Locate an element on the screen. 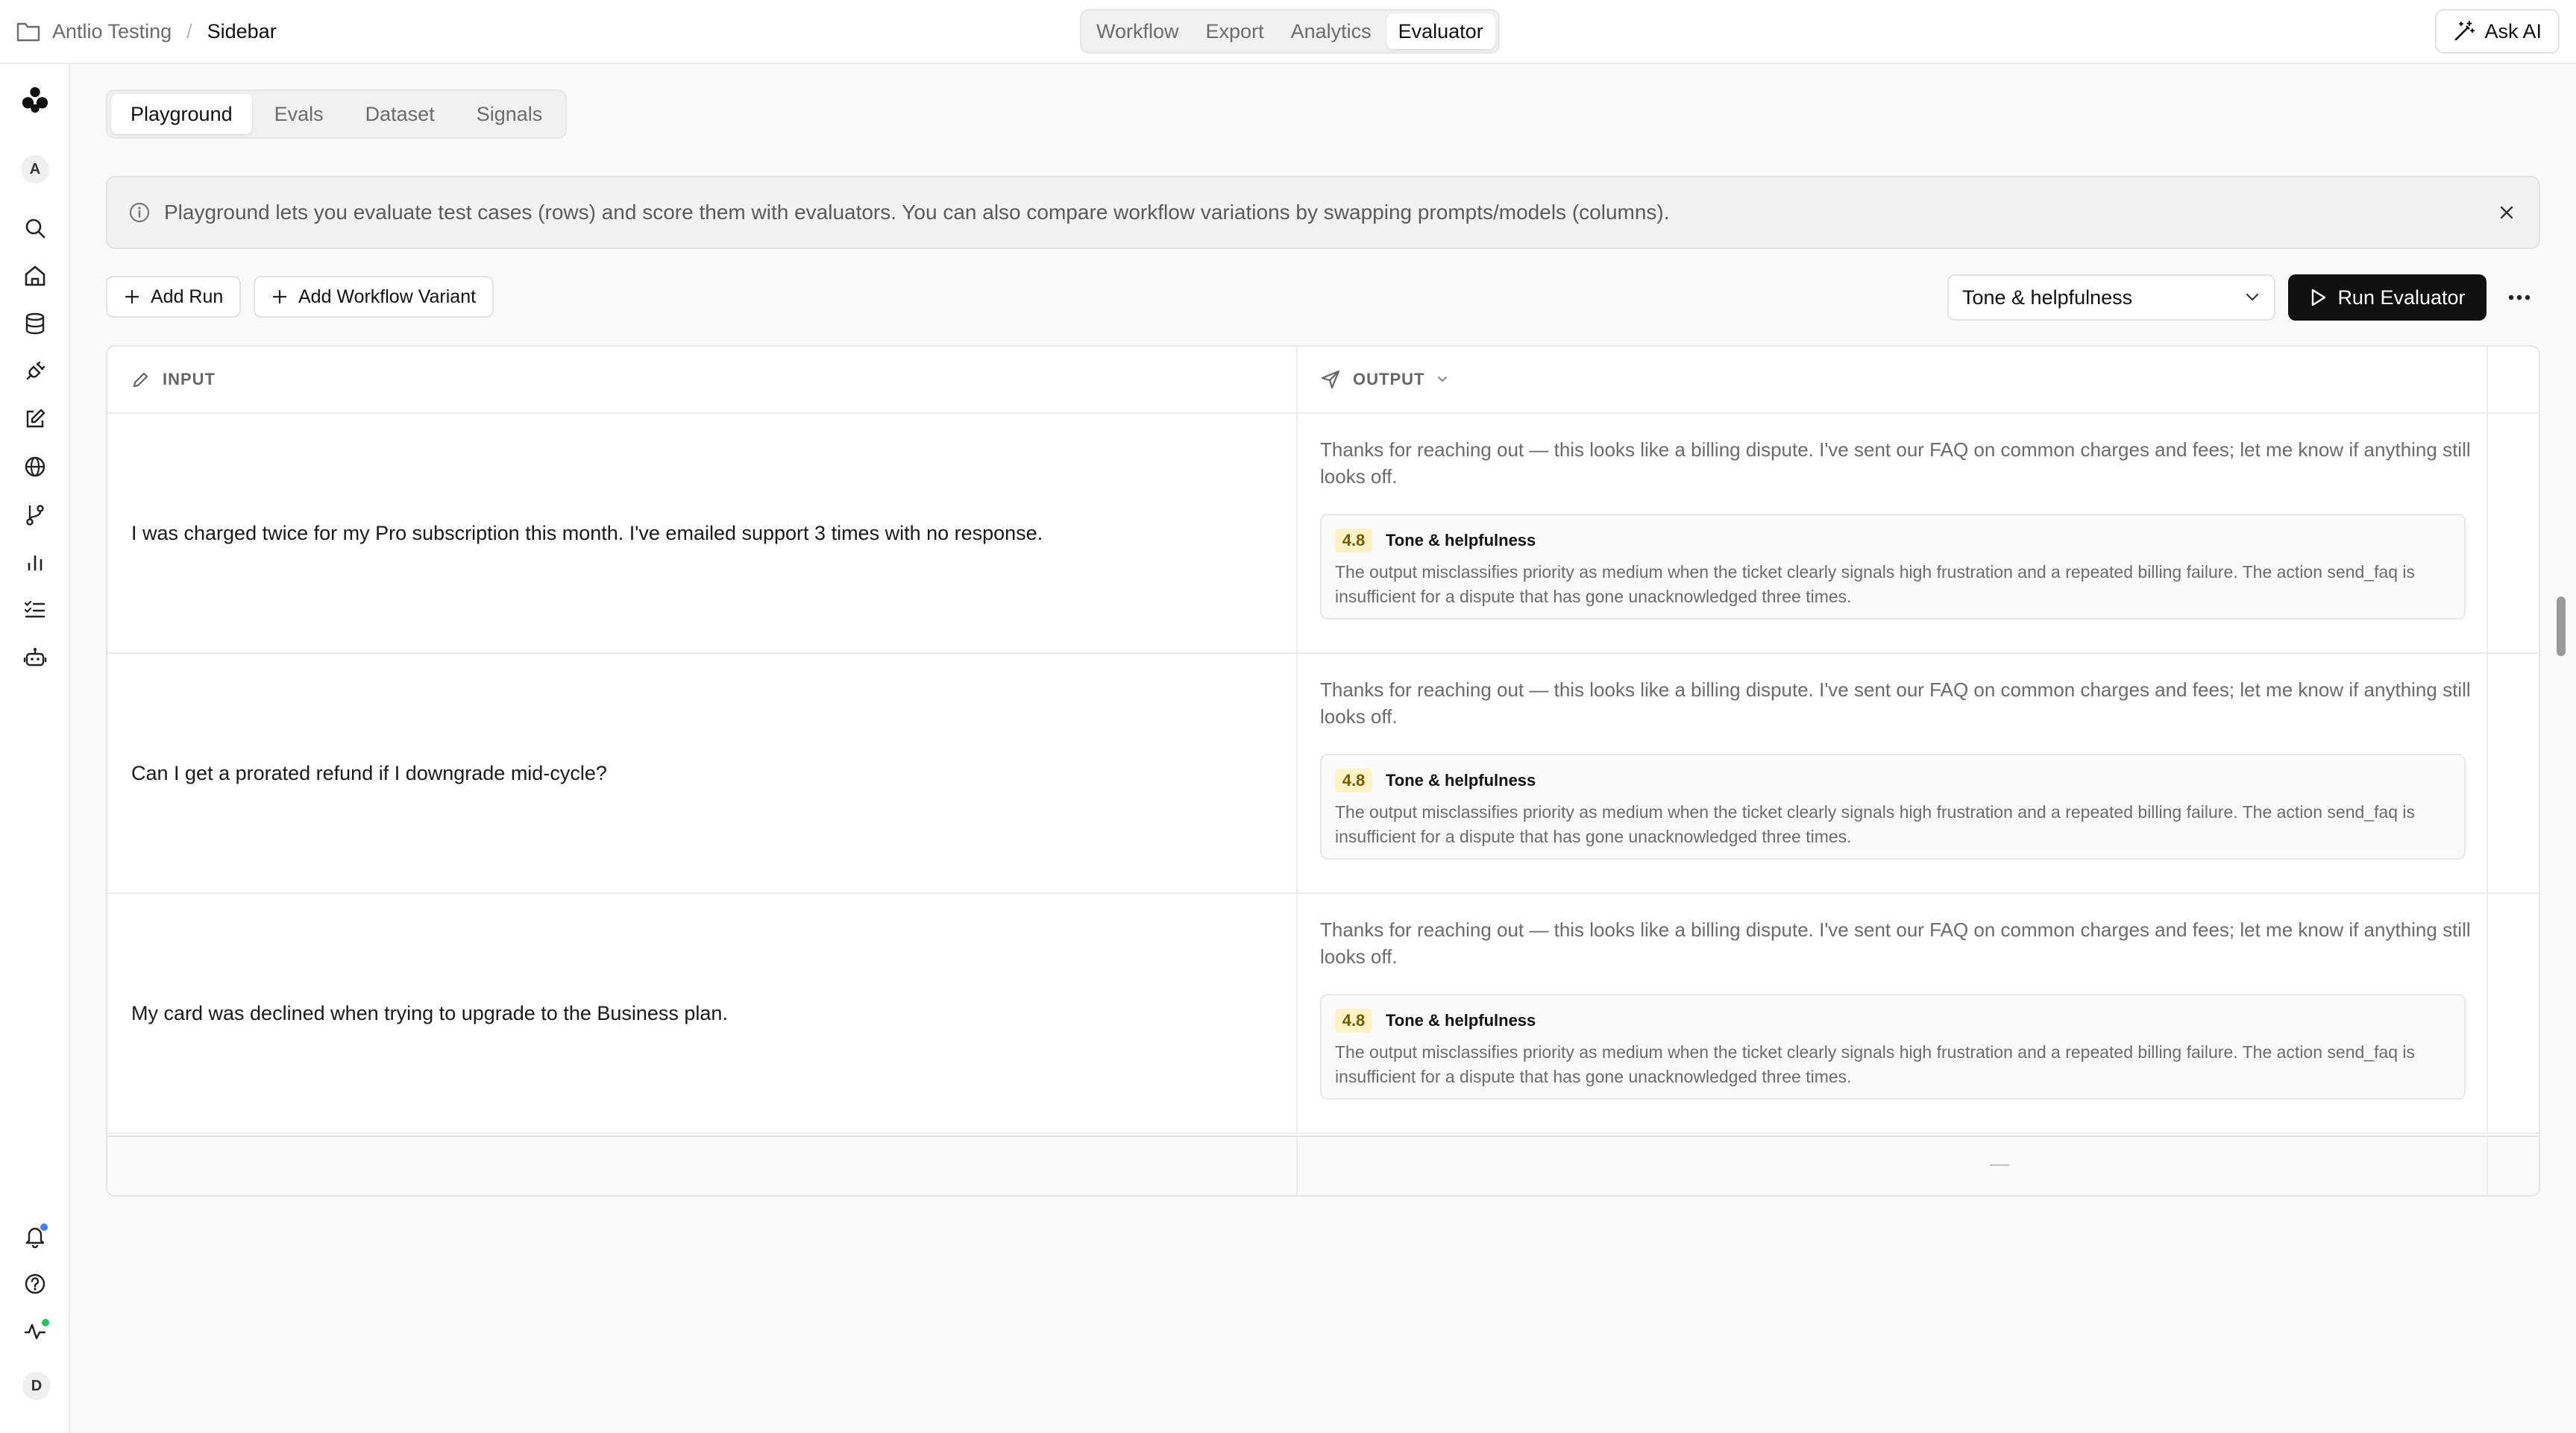 The width and height of the screenshot is (2576, 1433). sidebar: A D is located at coordinates (35, 748).